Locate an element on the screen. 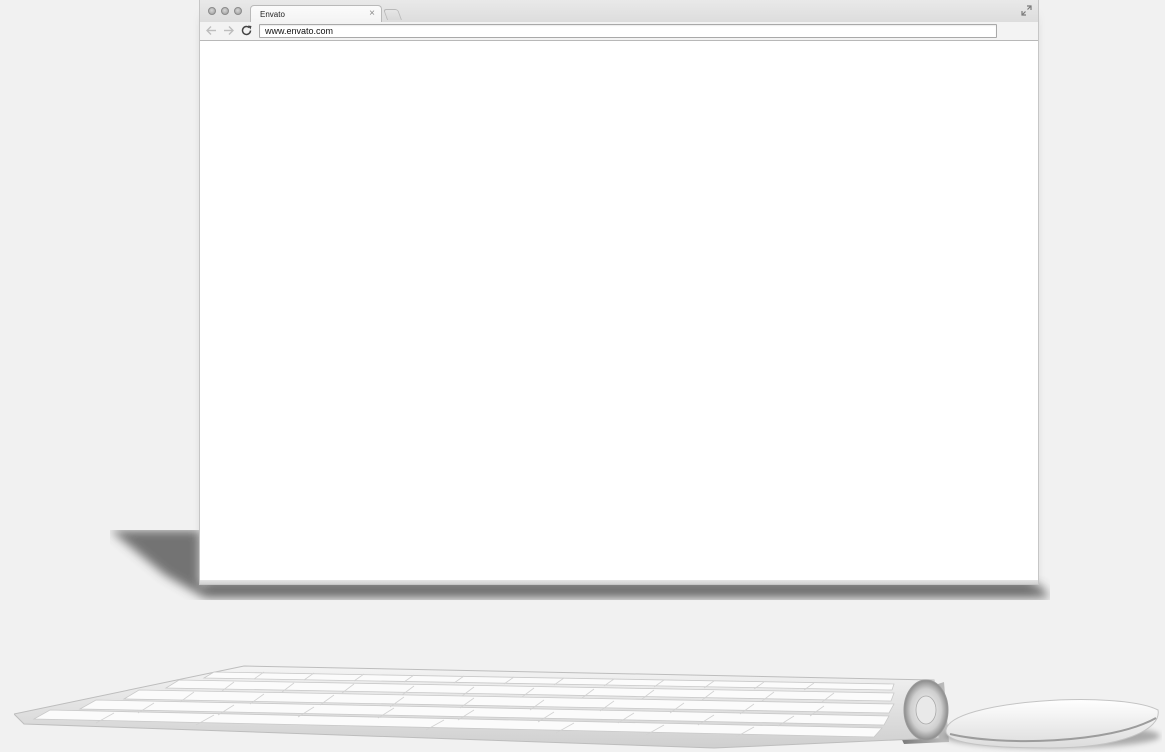  browser-toolbar: www.envato.com is located at coordinates (619, 31).